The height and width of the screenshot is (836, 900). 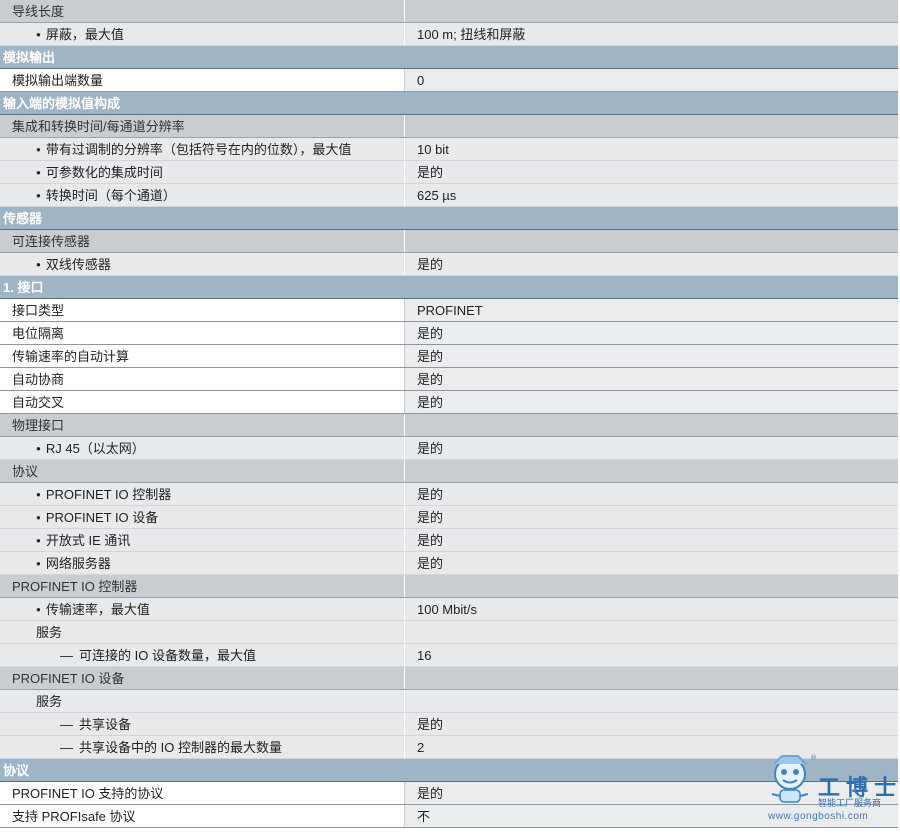 I want to click on spec-row: 屏蔽，最大值 100 m; 扭线和屏蔽, so click(x=449, y=34).